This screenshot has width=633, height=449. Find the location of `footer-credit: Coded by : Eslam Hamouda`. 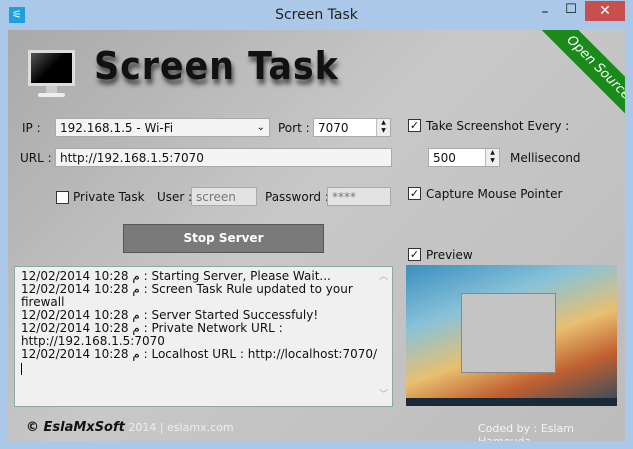

footer-credit: Coded by : Eslam Hamouda is located at coordinates (526, 431).